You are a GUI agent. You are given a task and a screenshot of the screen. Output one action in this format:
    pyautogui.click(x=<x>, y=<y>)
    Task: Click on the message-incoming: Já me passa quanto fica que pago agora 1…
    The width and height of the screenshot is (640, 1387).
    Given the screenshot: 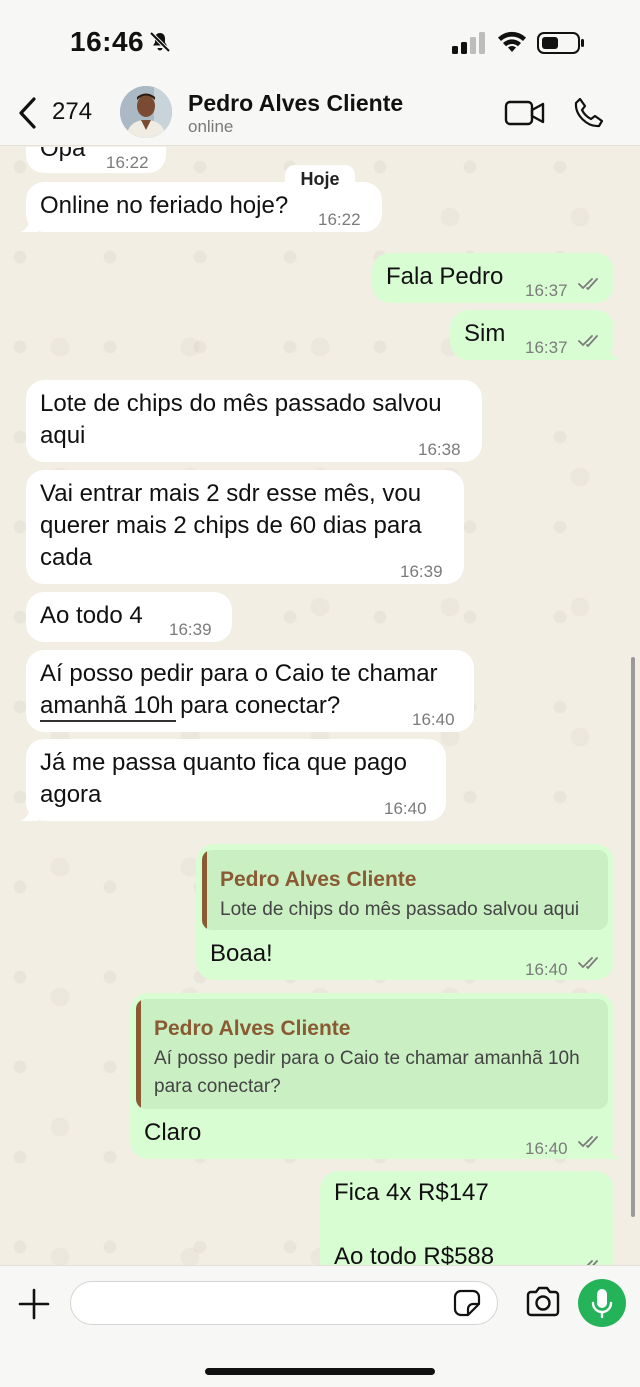 What is the action you would take?
    pyautogui.click(x=233, y=780)
    